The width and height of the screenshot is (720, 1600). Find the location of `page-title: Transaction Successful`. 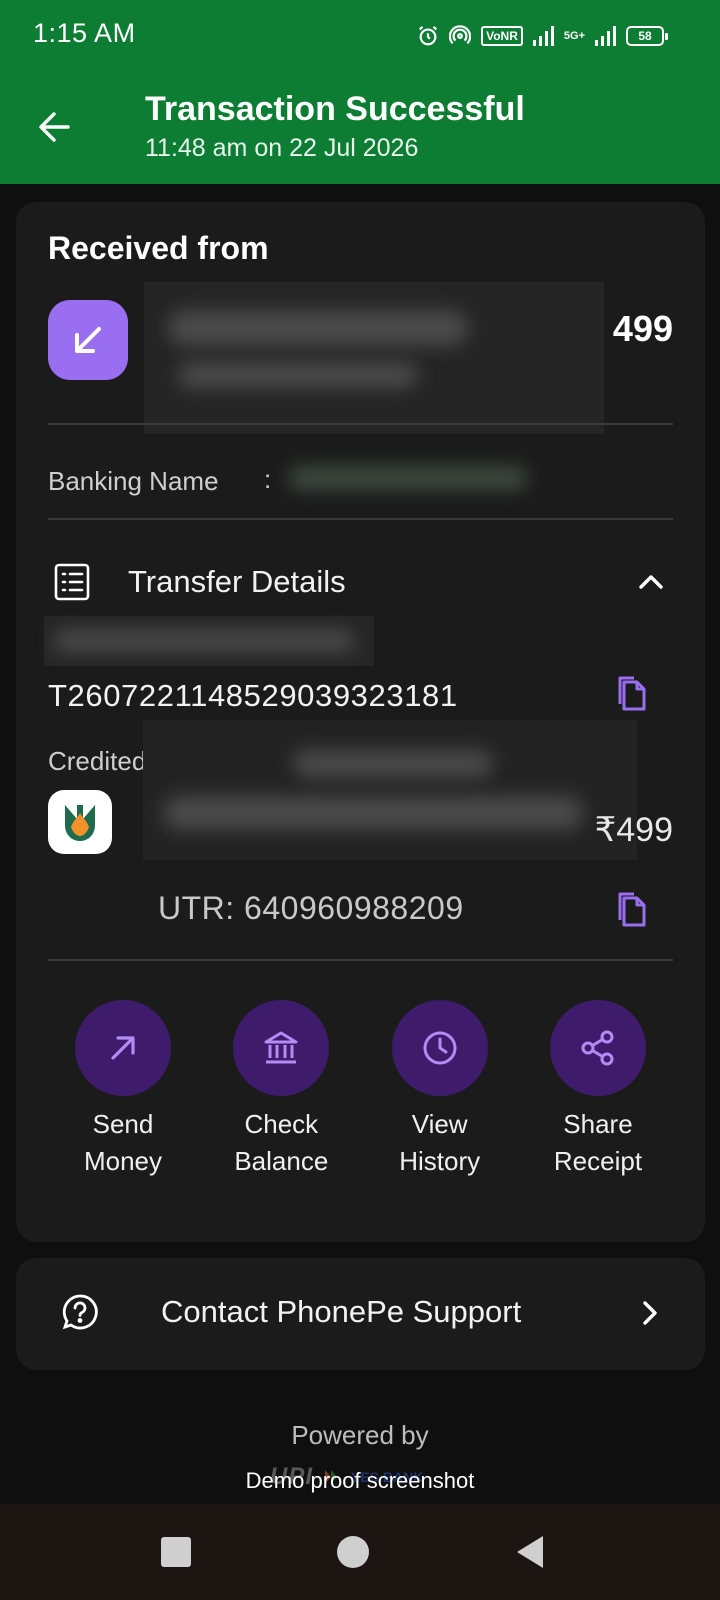

page-title: Transaction Successful is located at coordinates (335, 109).